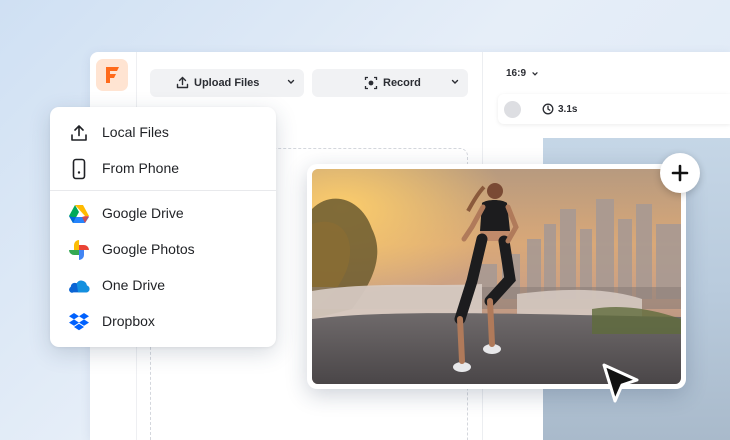  I want to click on logo-f-icon, so click(112, 75).